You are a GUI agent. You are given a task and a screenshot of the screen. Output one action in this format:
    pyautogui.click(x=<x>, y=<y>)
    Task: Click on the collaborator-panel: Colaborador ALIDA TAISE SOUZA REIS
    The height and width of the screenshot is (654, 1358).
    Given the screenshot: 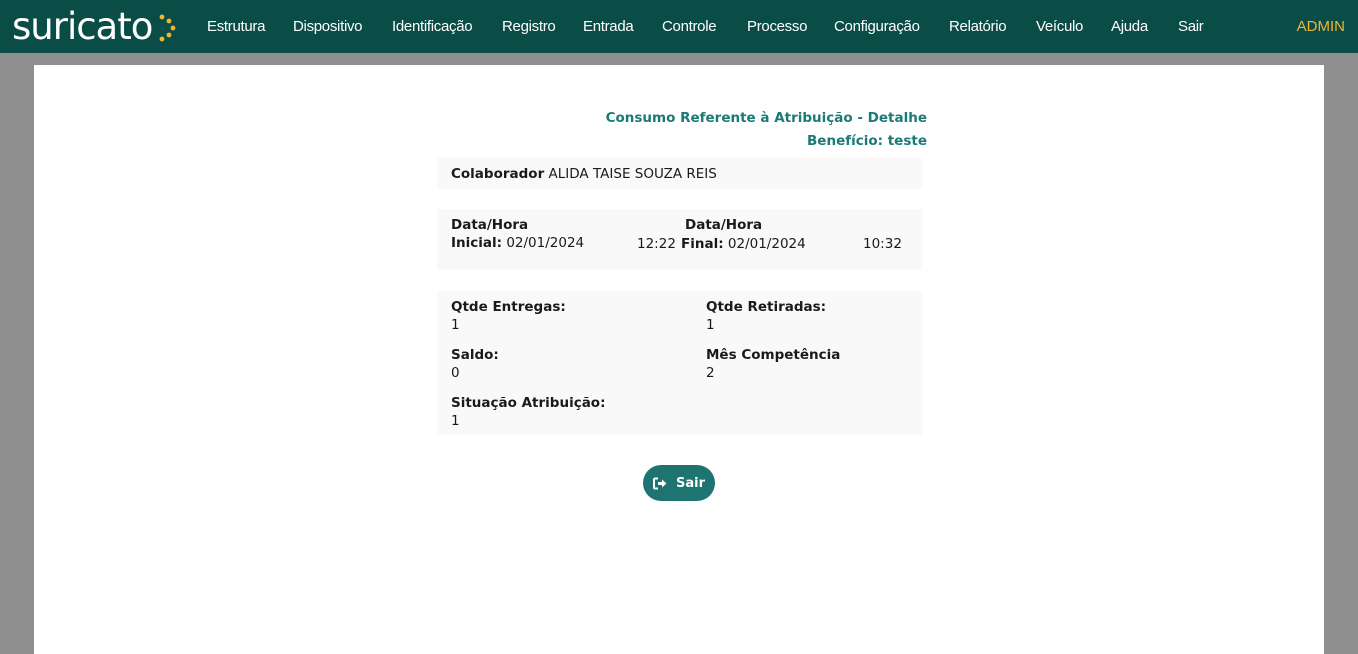 What is the action you would take?
    pyautogui.click(x=679, y=173)
    